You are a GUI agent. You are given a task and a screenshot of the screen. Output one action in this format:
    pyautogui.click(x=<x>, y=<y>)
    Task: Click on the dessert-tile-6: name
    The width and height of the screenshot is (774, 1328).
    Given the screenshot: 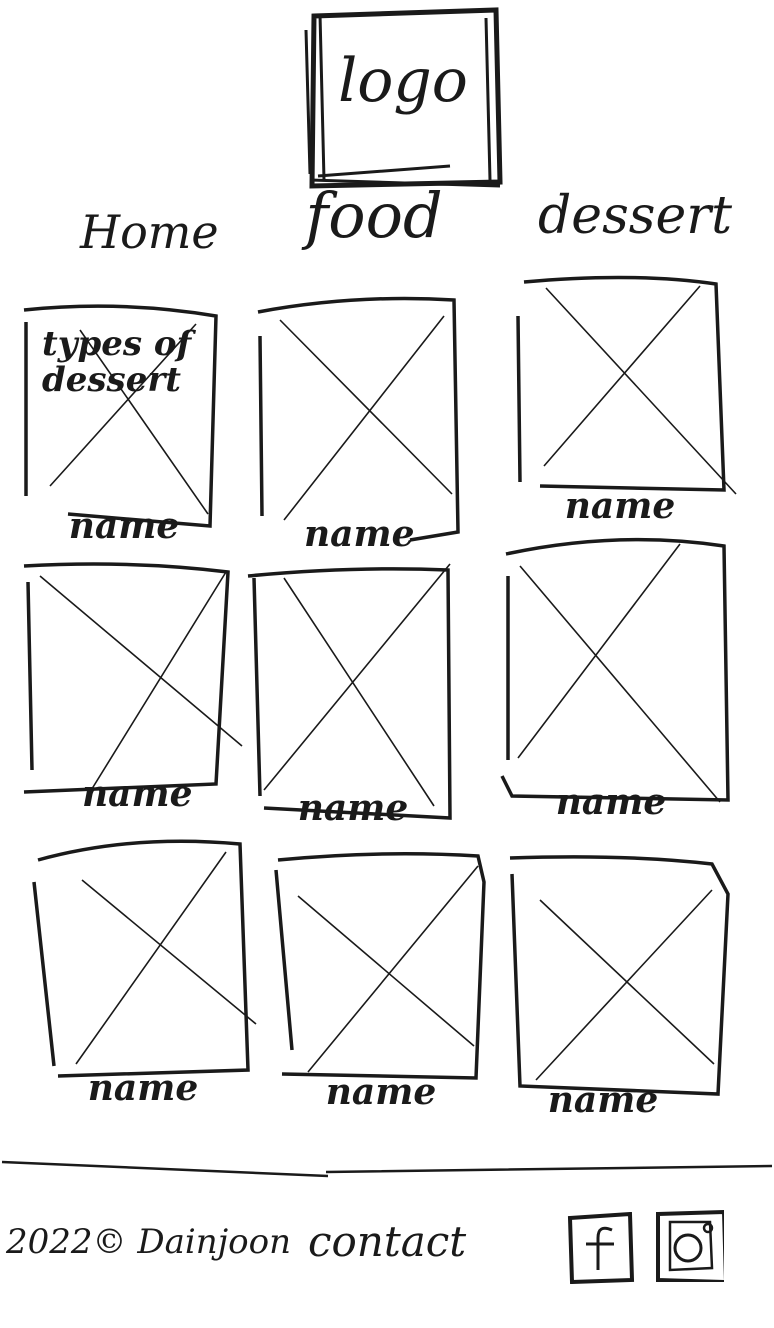 What is the action you would take?
    pyautogui.click(x=618, y=679)
    